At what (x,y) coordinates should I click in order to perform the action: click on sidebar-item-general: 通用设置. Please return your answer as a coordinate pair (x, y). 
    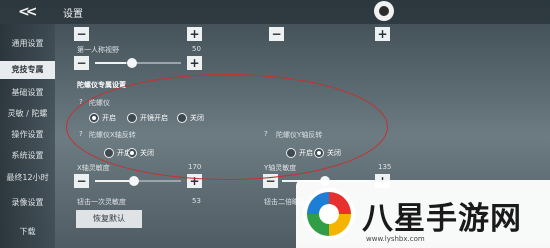
    Looking at the image, I should click on (27, 44).